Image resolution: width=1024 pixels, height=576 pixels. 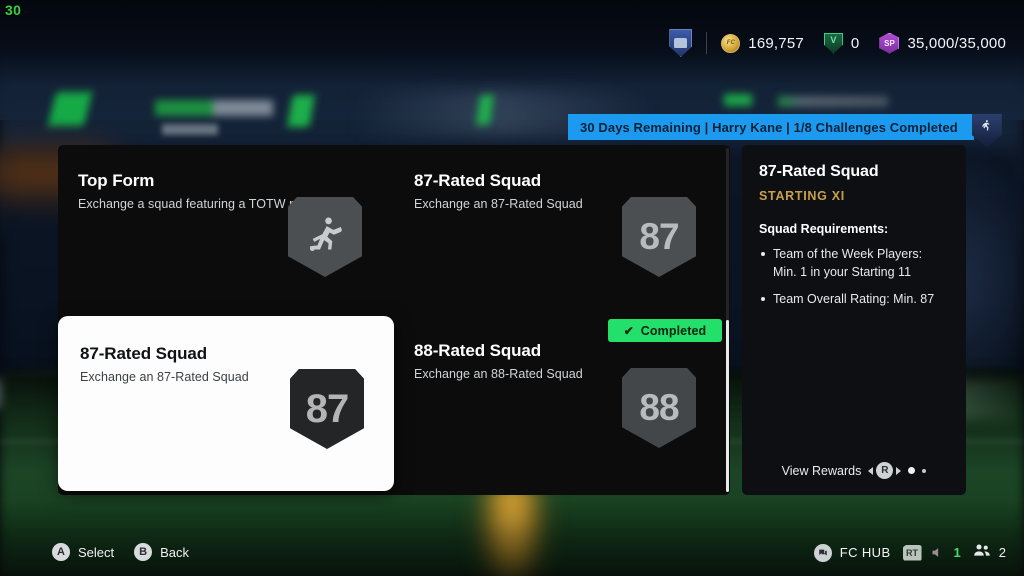 I want to click on rating-shield-icon-88: 88, so click(x=659, y=408).